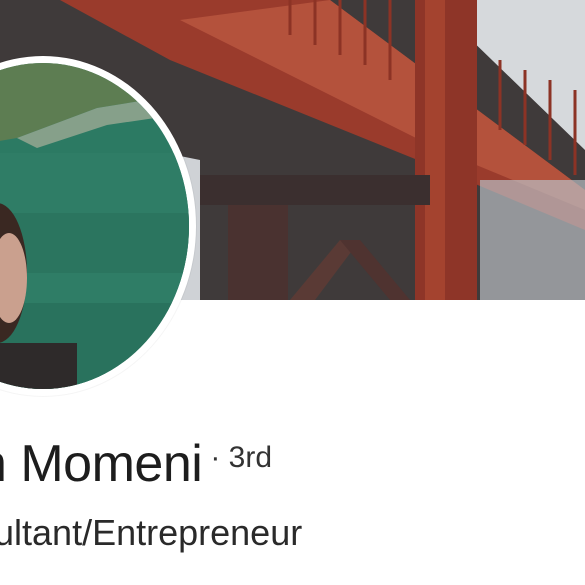 The width and height of the screenshot is (585, 585). I want to click on profile-name-line: n Momeni · 3rd, so click(136, 464).